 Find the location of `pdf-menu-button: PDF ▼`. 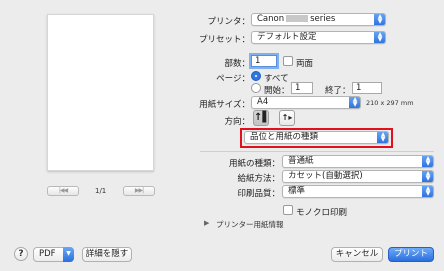

pdf-menu-button: PDF ▼ is located at coordinates (53, 254).